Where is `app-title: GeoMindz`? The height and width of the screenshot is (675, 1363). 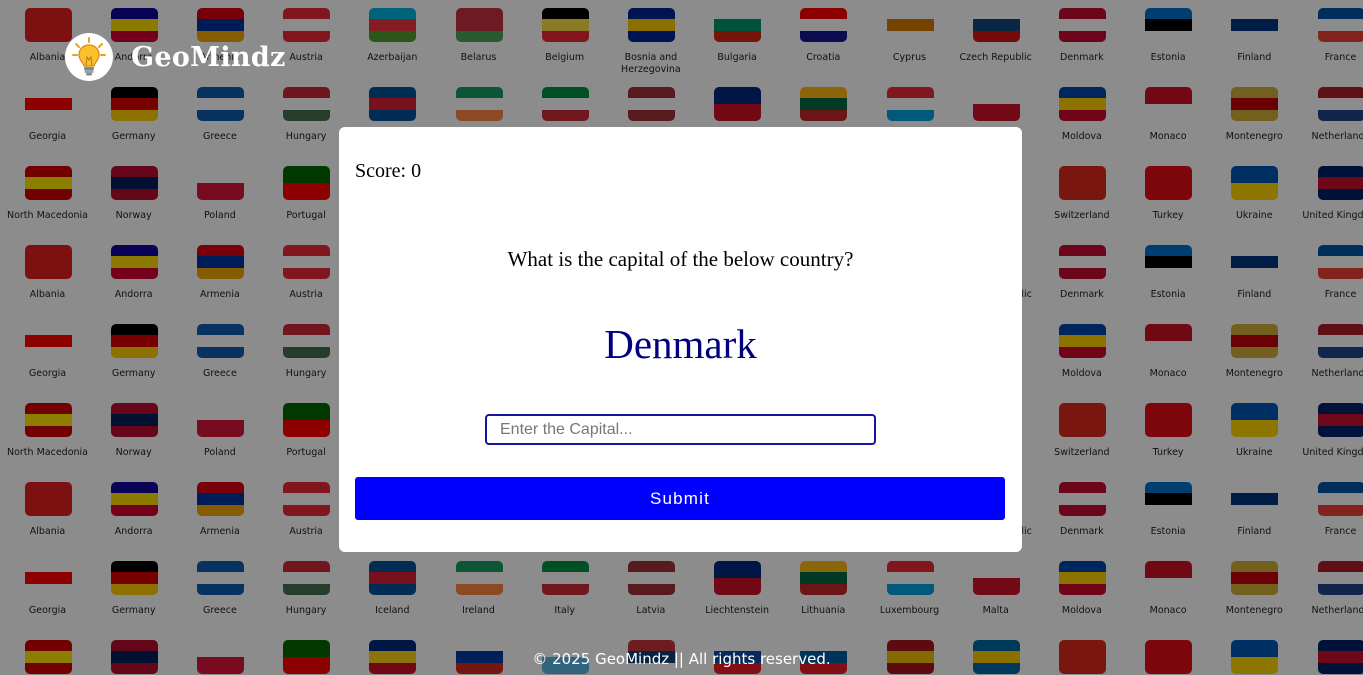 app-title: GeoMindz is located at coordinates (208, 57).